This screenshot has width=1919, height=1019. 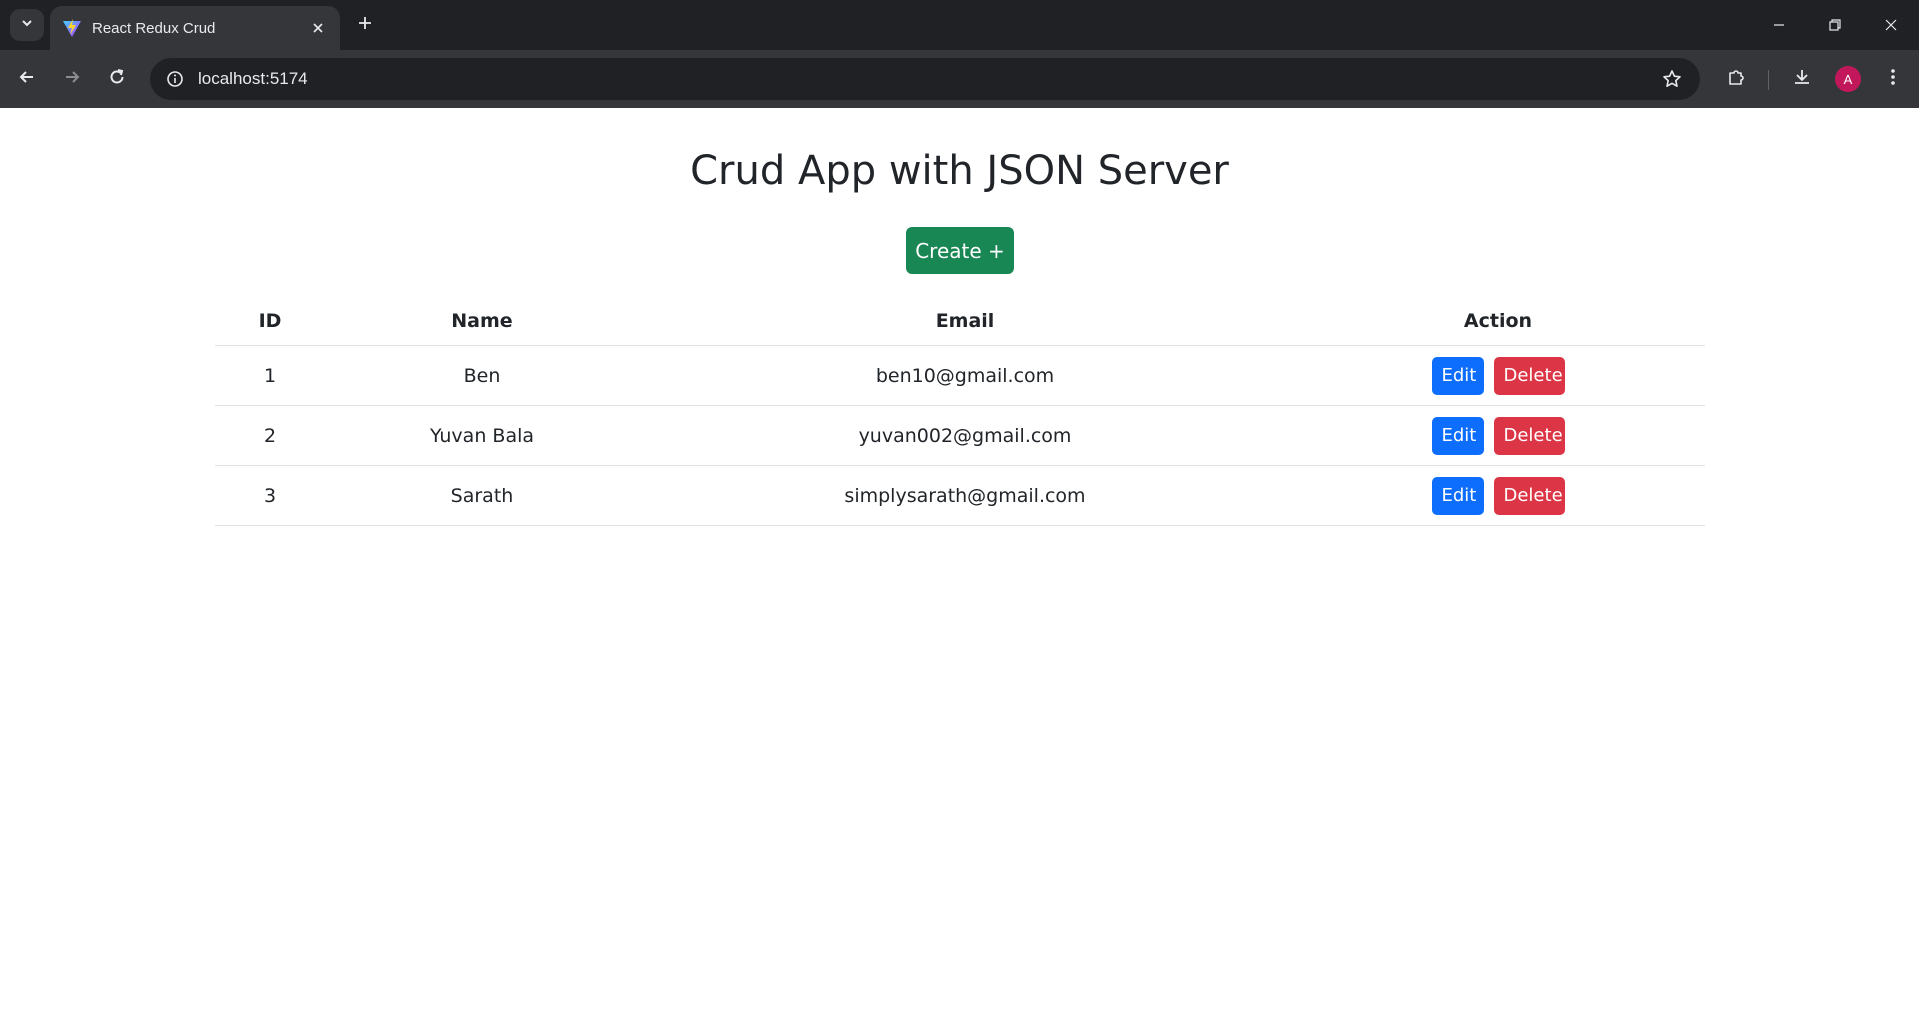 What do you see at coordinates (270, 321) in the screenshot?
I see `header-id: ID` at bounding box center [270, 321].